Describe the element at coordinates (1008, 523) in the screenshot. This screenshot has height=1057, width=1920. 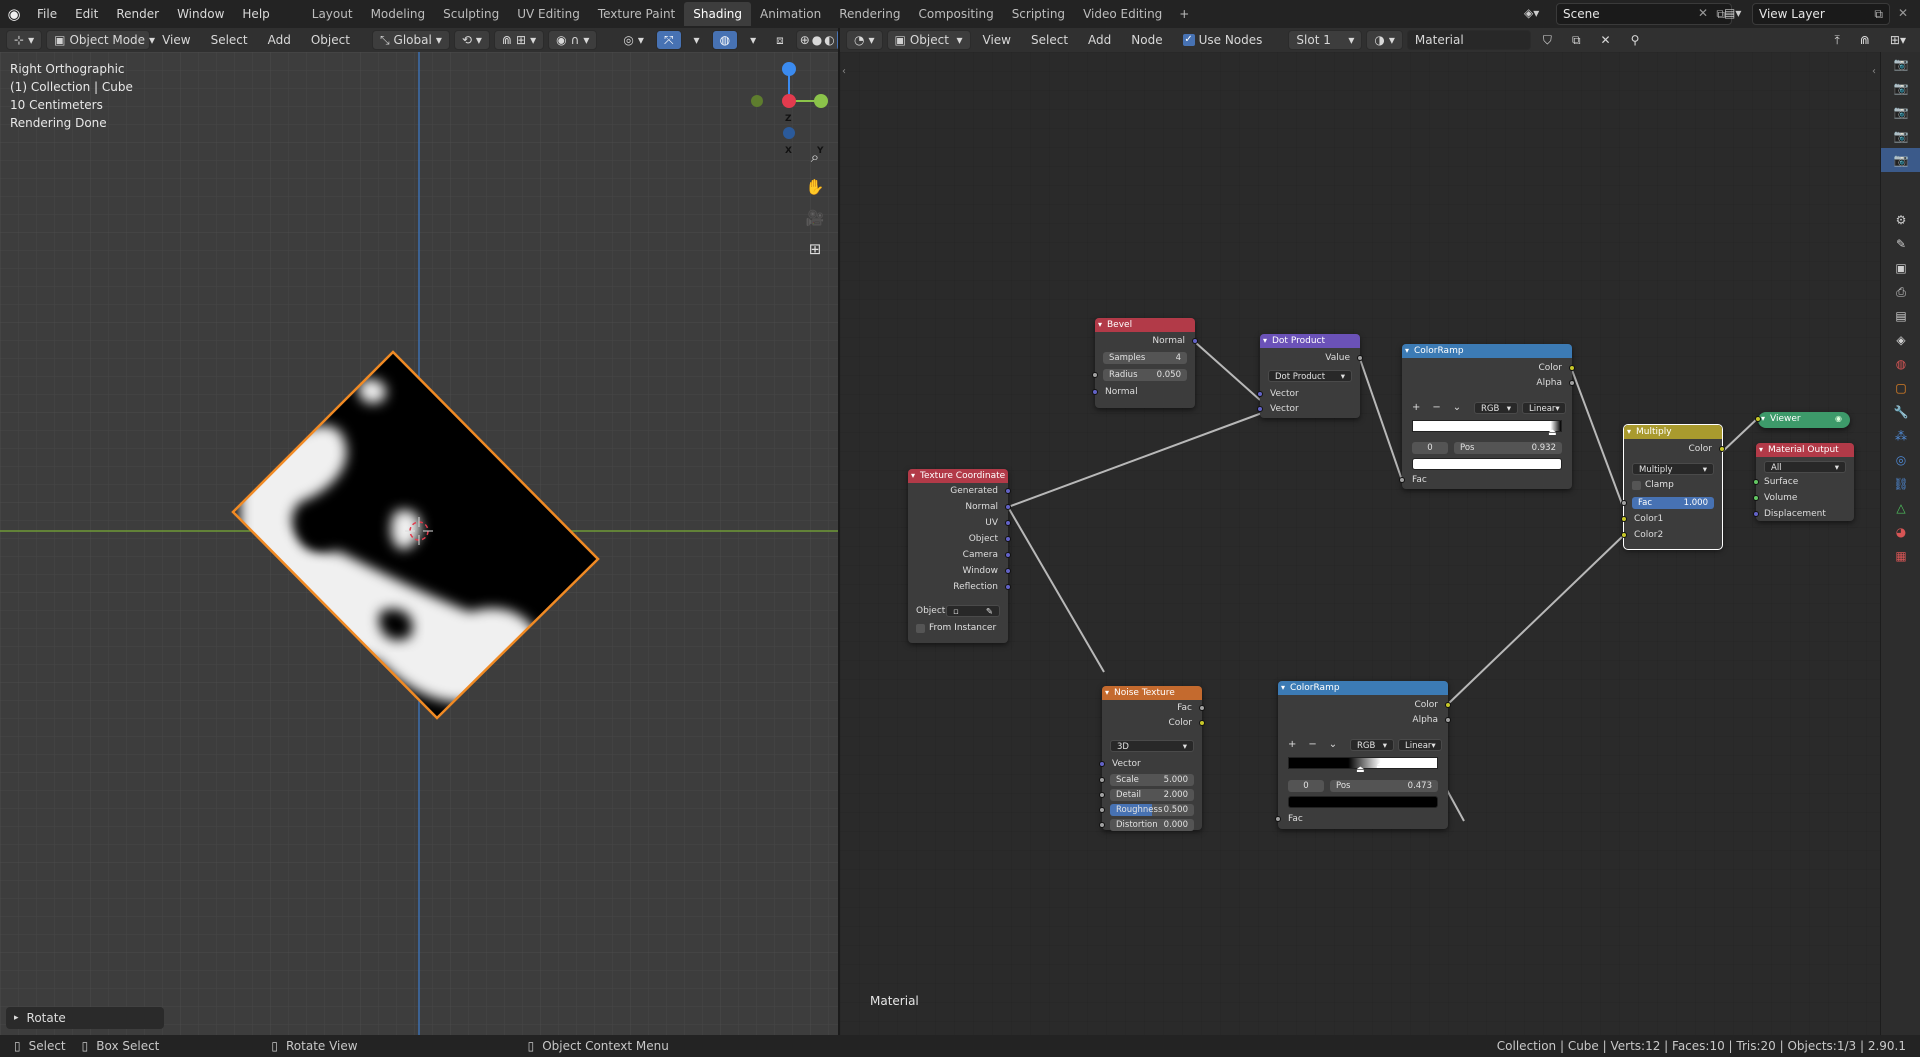
I see `texcoord-uv-socket` at that location.